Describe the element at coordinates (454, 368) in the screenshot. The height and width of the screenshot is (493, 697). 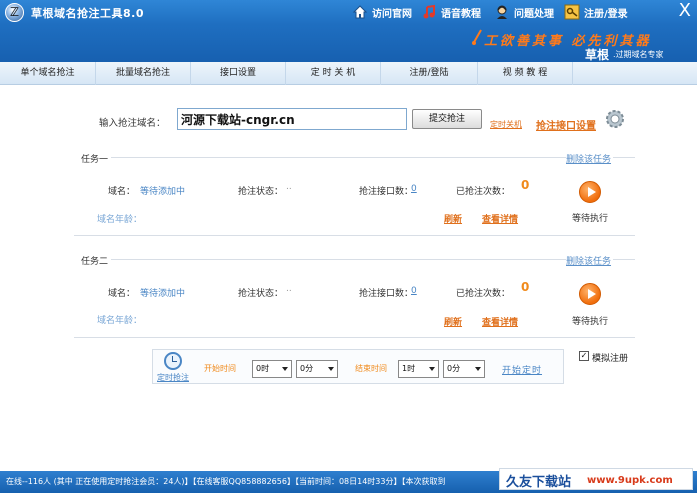
I see `end-minute-value: 0分` at that location.